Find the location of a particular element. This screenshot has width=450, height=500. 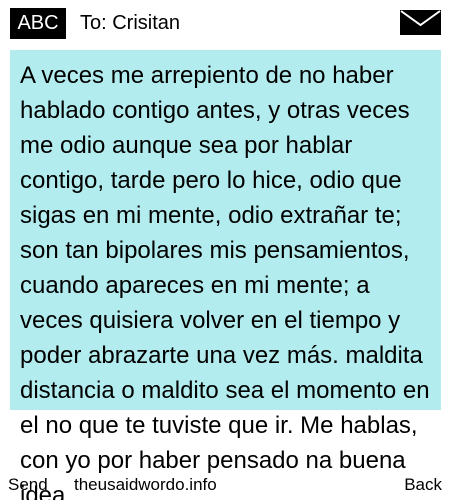

recipient-field: To: Crisitan is located at coordinates (130, 23).